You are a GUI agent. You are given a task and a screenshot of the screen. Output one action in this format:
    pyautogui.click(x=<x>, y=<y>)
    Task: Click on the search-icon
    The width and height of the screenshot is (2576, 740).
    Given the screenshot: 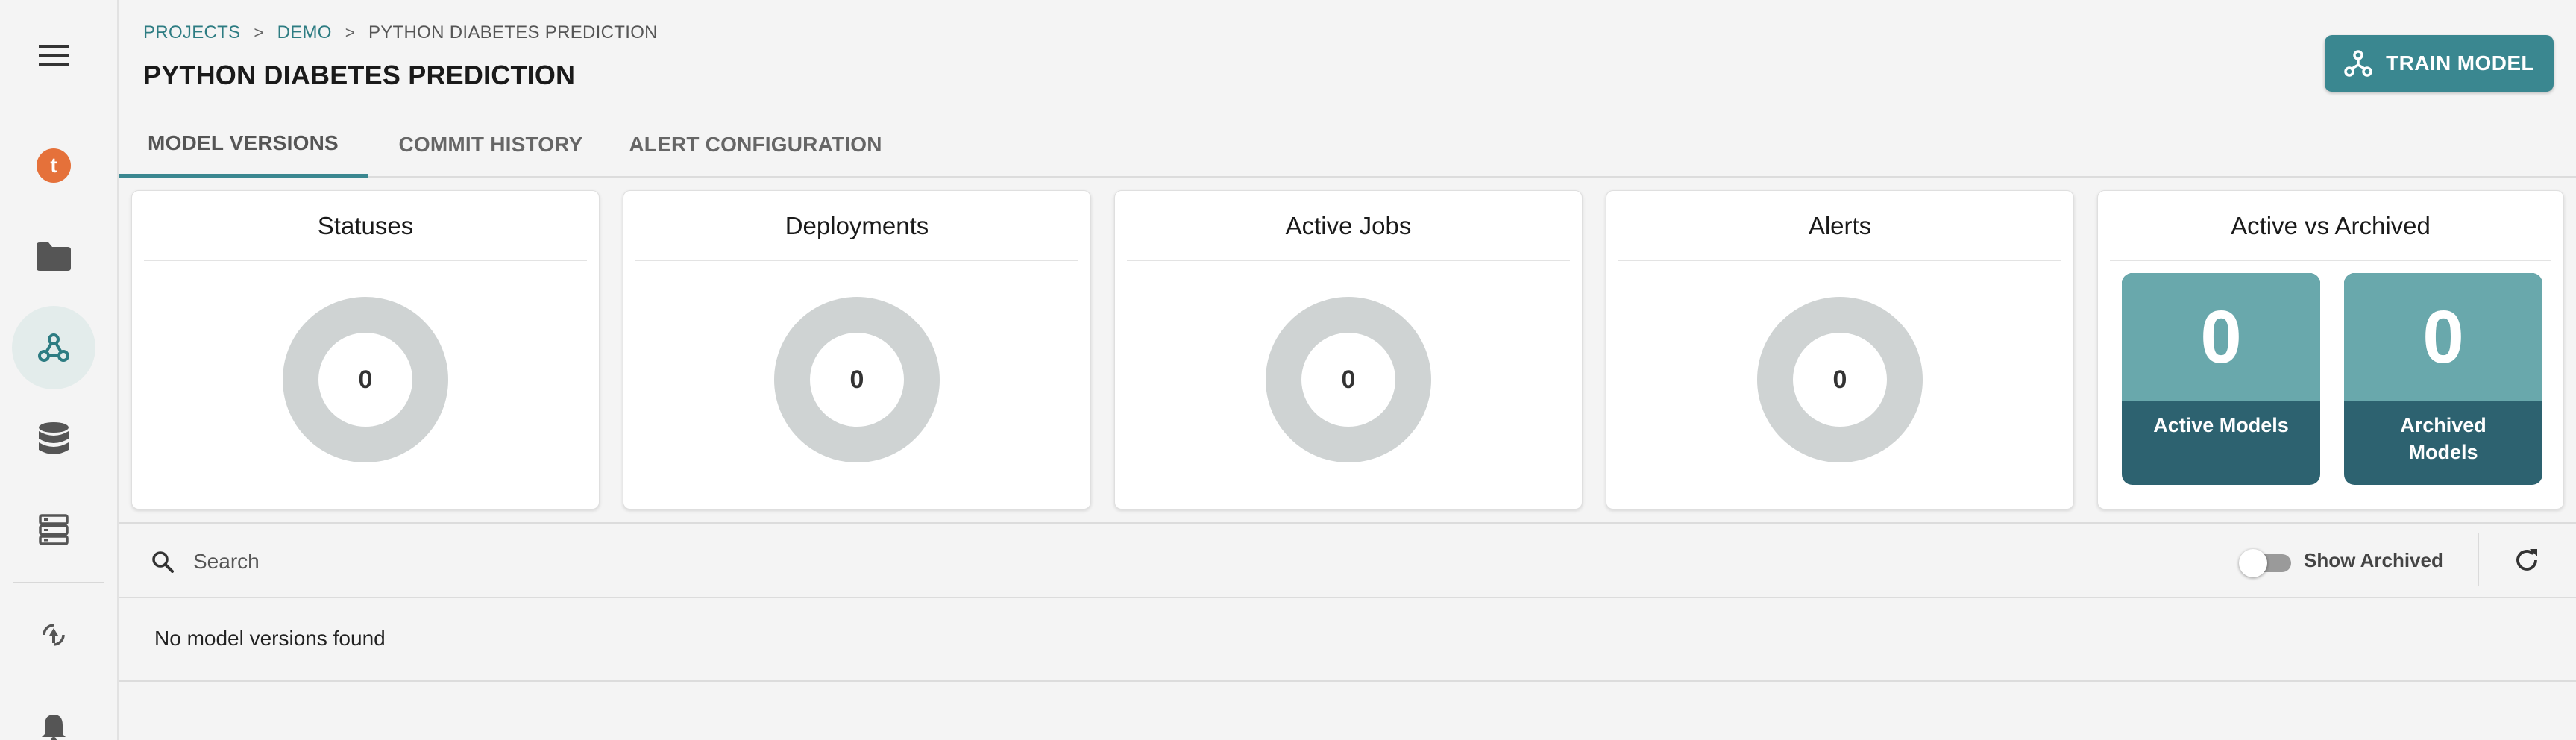 What is the action you would take?
    pyautogui.click(x=163, y=562)
    